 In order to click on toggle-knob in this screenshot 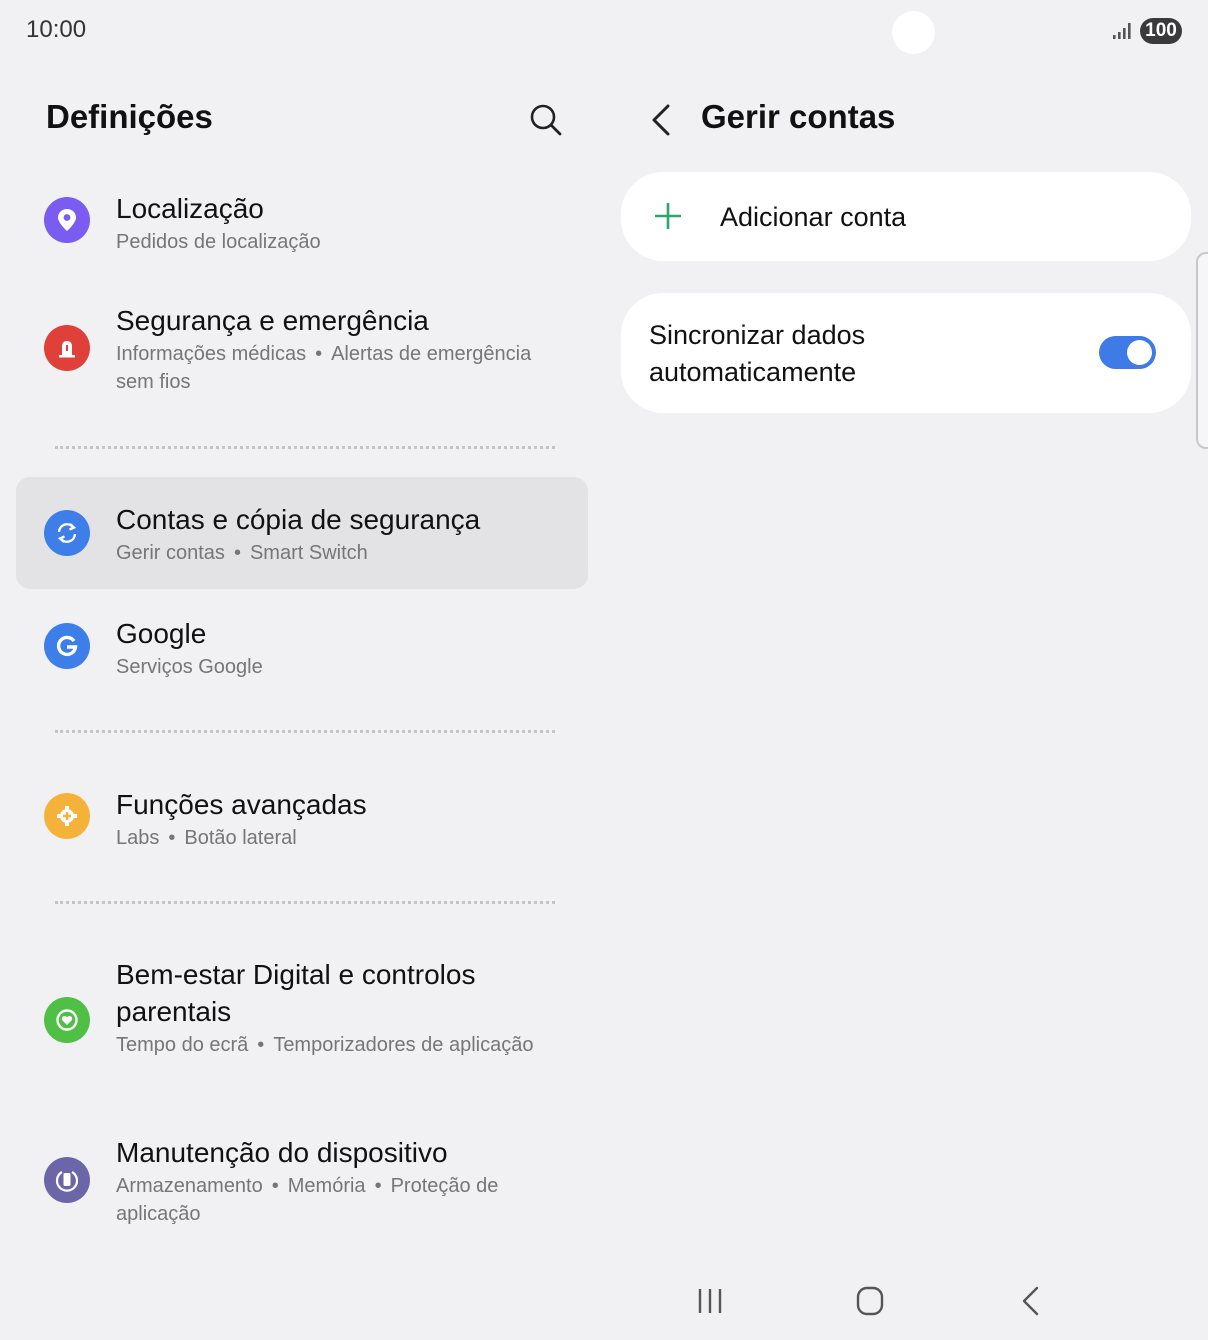, I will do `click(1139, 352)`.